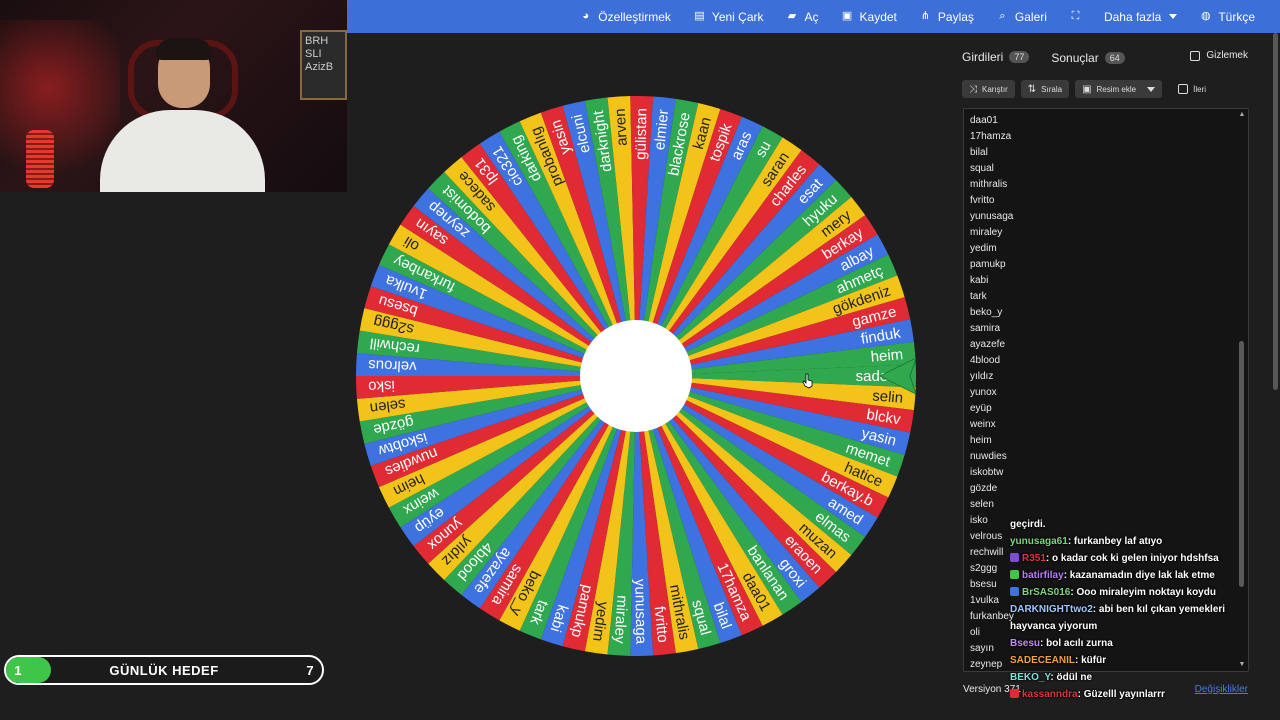 The height and width of the screenshot is (720, 1280). What do you see at coordinates (310, 670) in the screenshot?
I see `goal-end: 7` at bounding box center [310, 670].